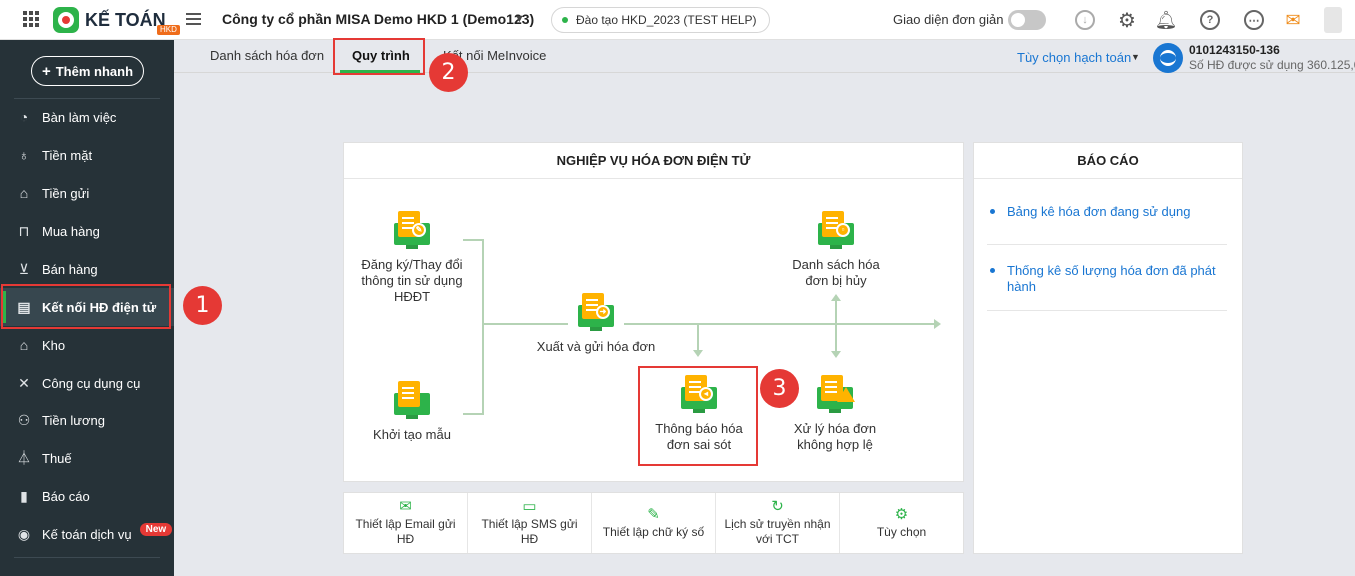 The image size is (1355, 576). What do you see at coordinates (653, 531) in the screenshot?
I see `signature-settings-label: Thiết lập chữ ký số` at bounding box center [653, 531].